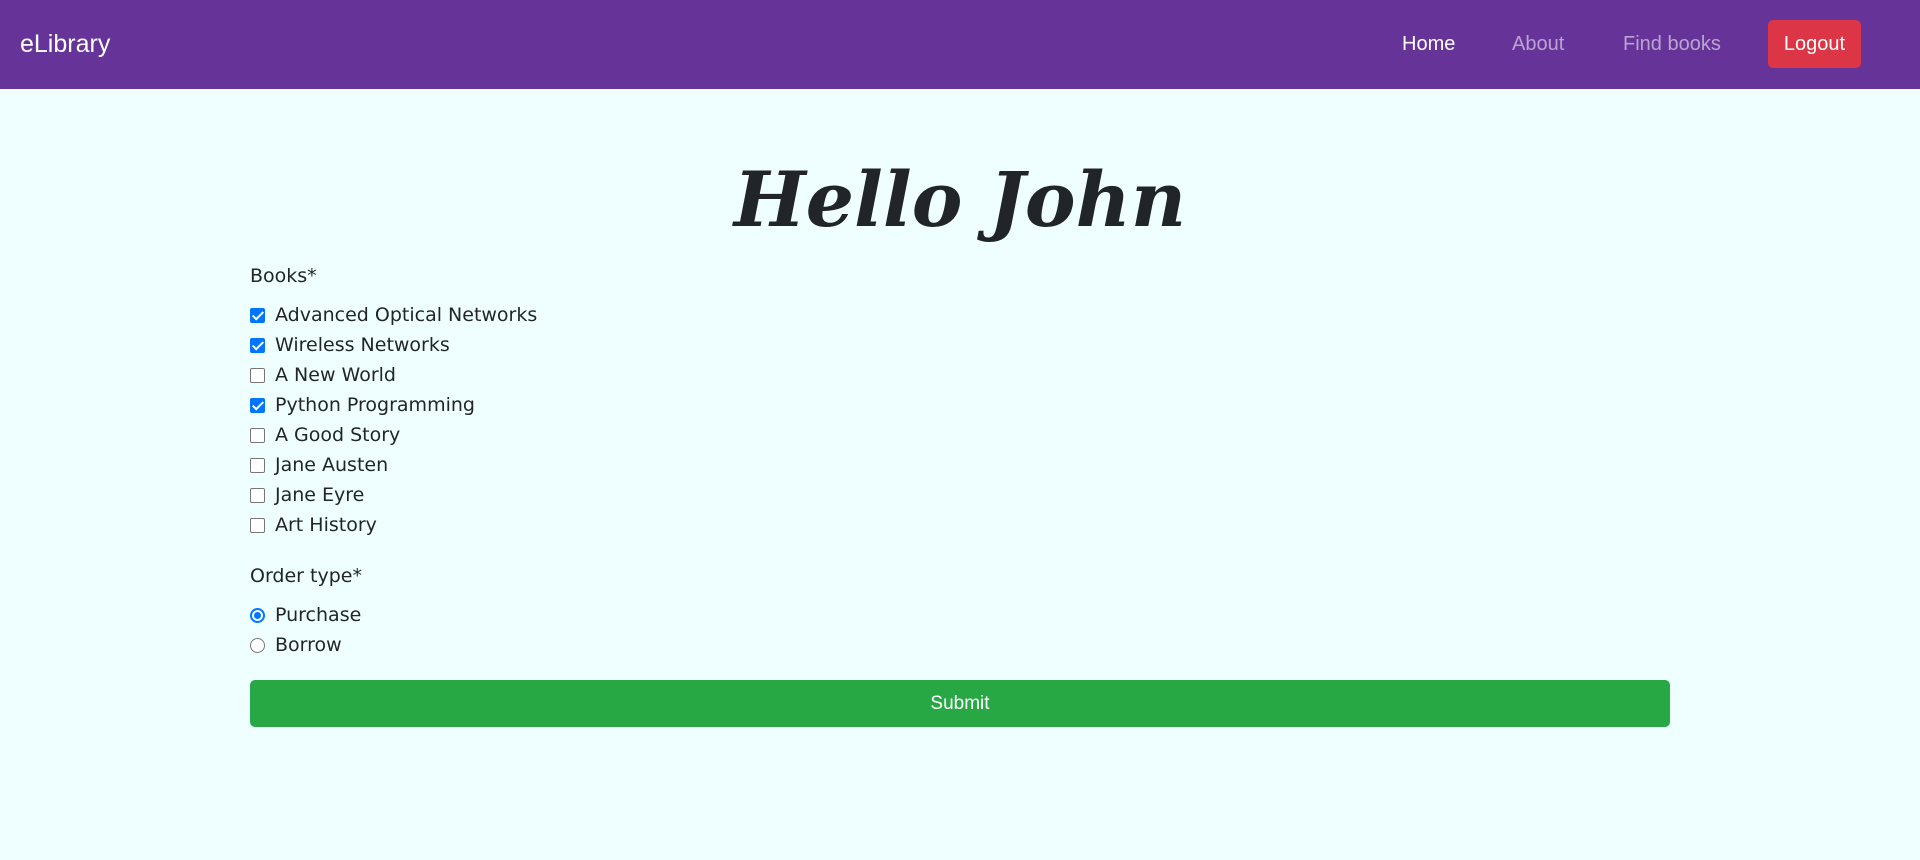 Image resolution: width=1920 pixels, height=860 pixels. I want to click on page-title-greeting: Hello John, so click(960, 199).